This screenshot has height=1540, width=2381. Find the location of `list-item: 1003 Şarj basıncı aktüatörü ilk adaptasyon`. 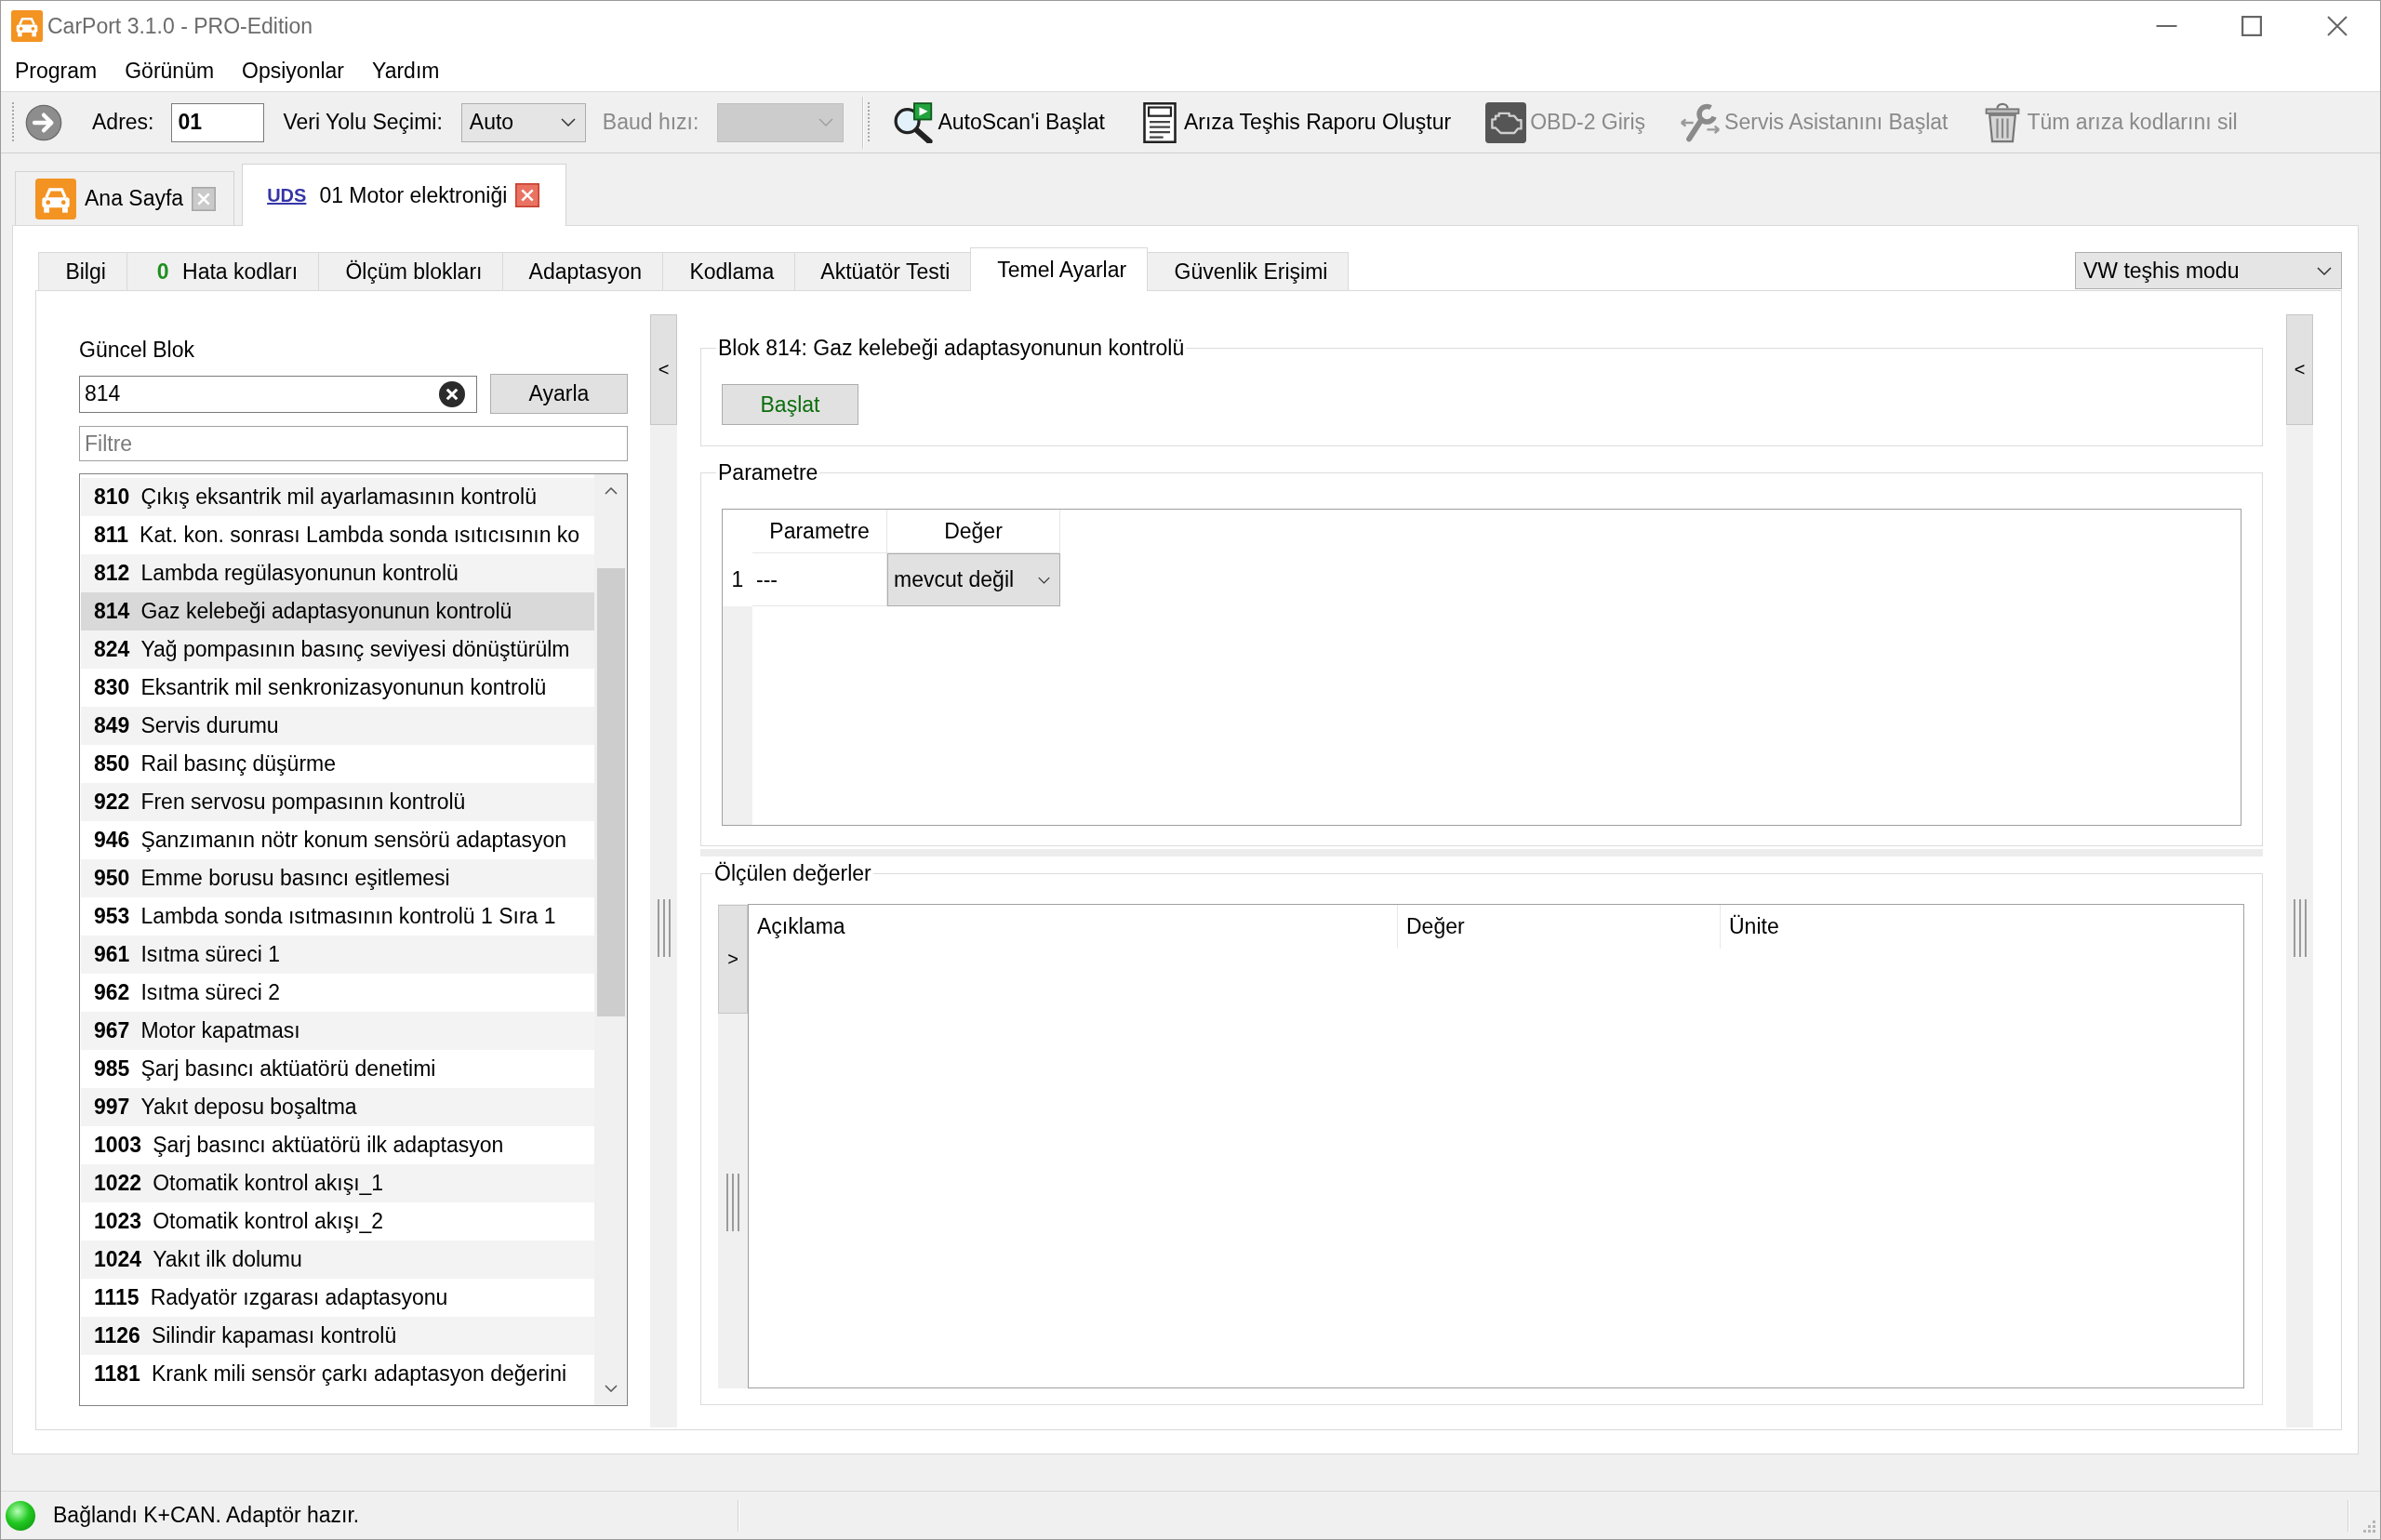

list-item: 1003 Şarj basıncı aktüatörü ilk adaptasyon is located at coordinates (337, 1145).